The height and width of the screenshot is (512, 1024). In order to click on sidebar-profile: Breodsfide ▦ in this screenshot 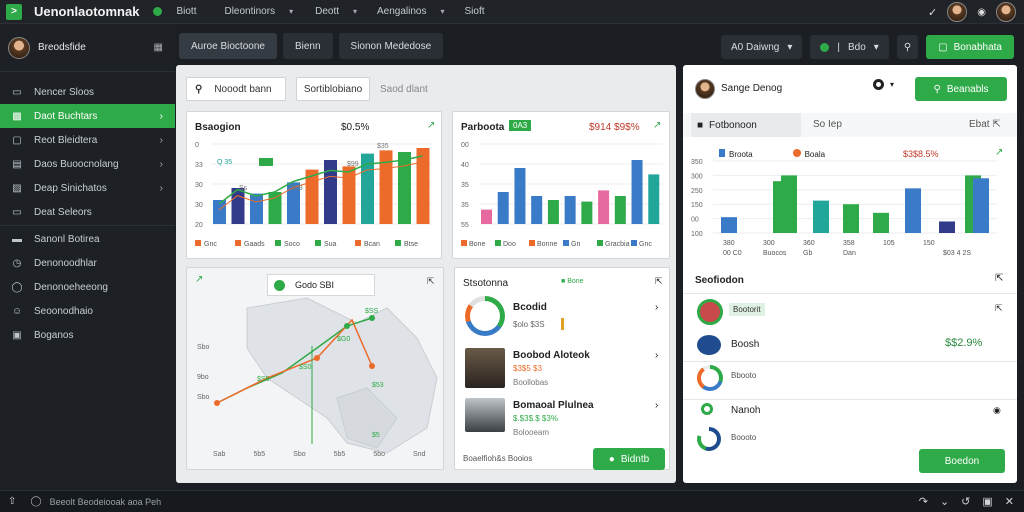, I will do `click(87, 48)`.